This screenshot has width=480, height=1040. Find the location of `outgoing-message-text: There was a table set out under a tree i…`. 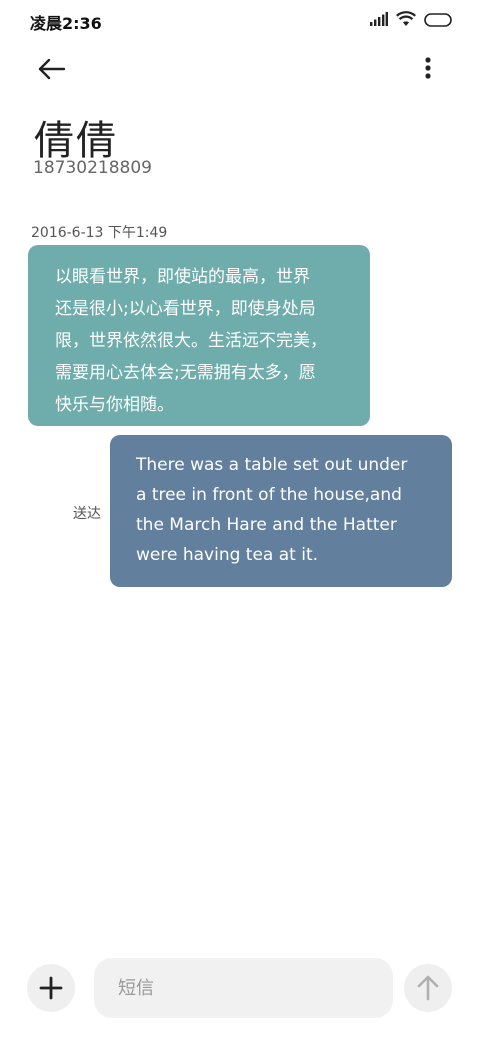

outgoing-message-text: There was a table set out under a tree i… is located at coordinates (272, 510).